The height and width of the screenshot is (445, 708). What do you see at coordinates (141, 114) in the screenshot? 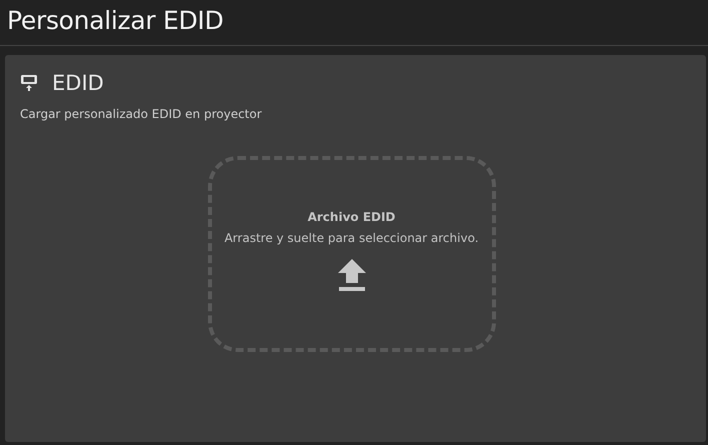
I see `card-description: Cargar personalizado EDID en proyector` at bounding box center [141, 114].